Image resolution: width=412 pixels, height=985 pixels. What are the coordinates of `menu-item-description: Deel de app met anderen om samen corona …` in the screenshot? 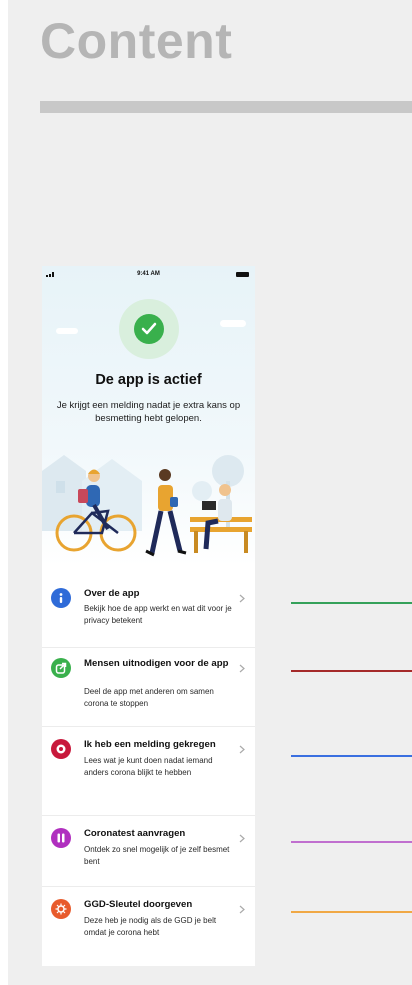 It's located at (149, 697).